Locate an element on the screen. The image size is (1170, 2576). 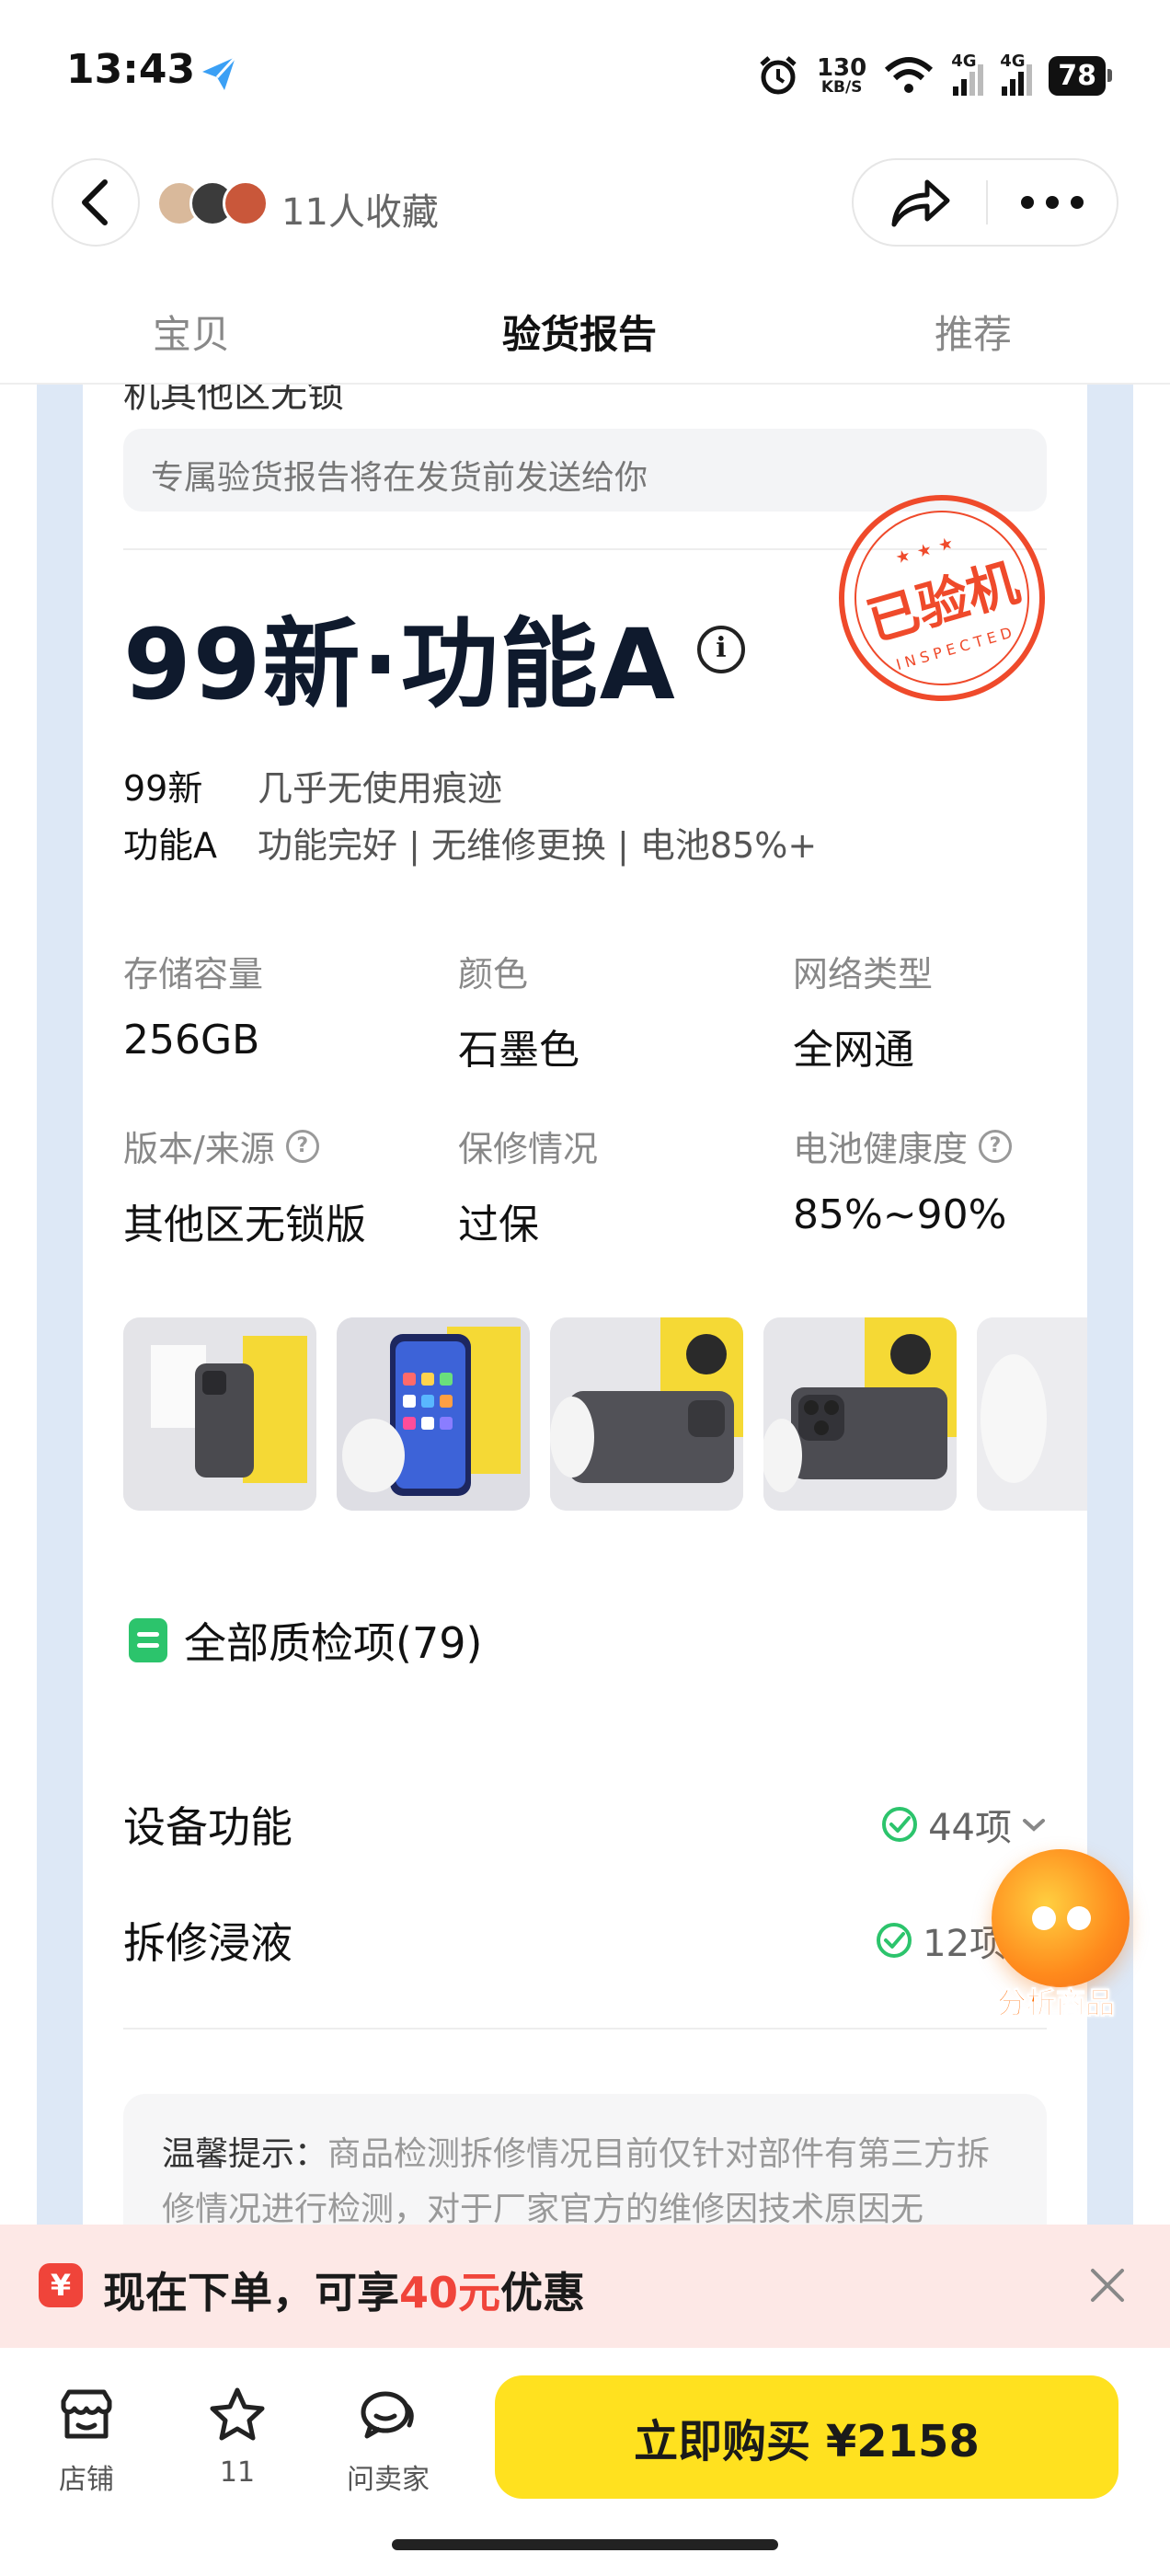
chat-icon is located at coordinates (387, 2415).